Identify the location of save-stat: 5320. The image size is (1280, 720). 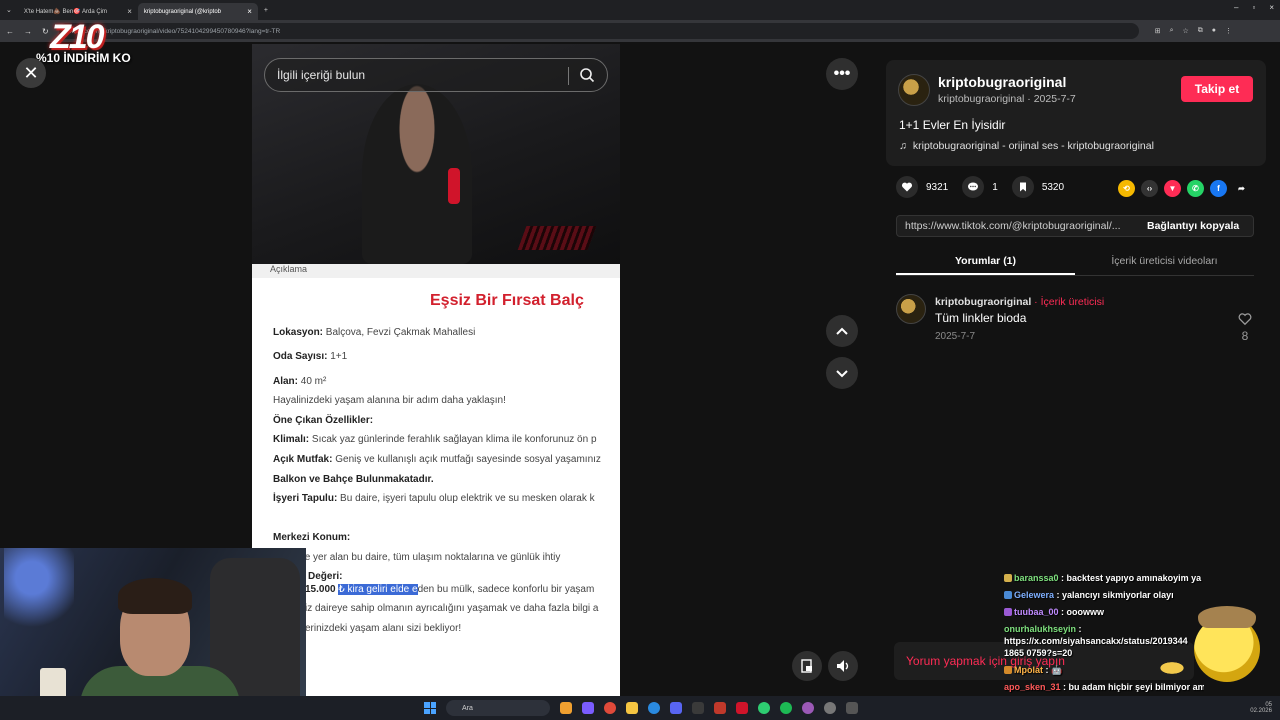
(1037, 187).